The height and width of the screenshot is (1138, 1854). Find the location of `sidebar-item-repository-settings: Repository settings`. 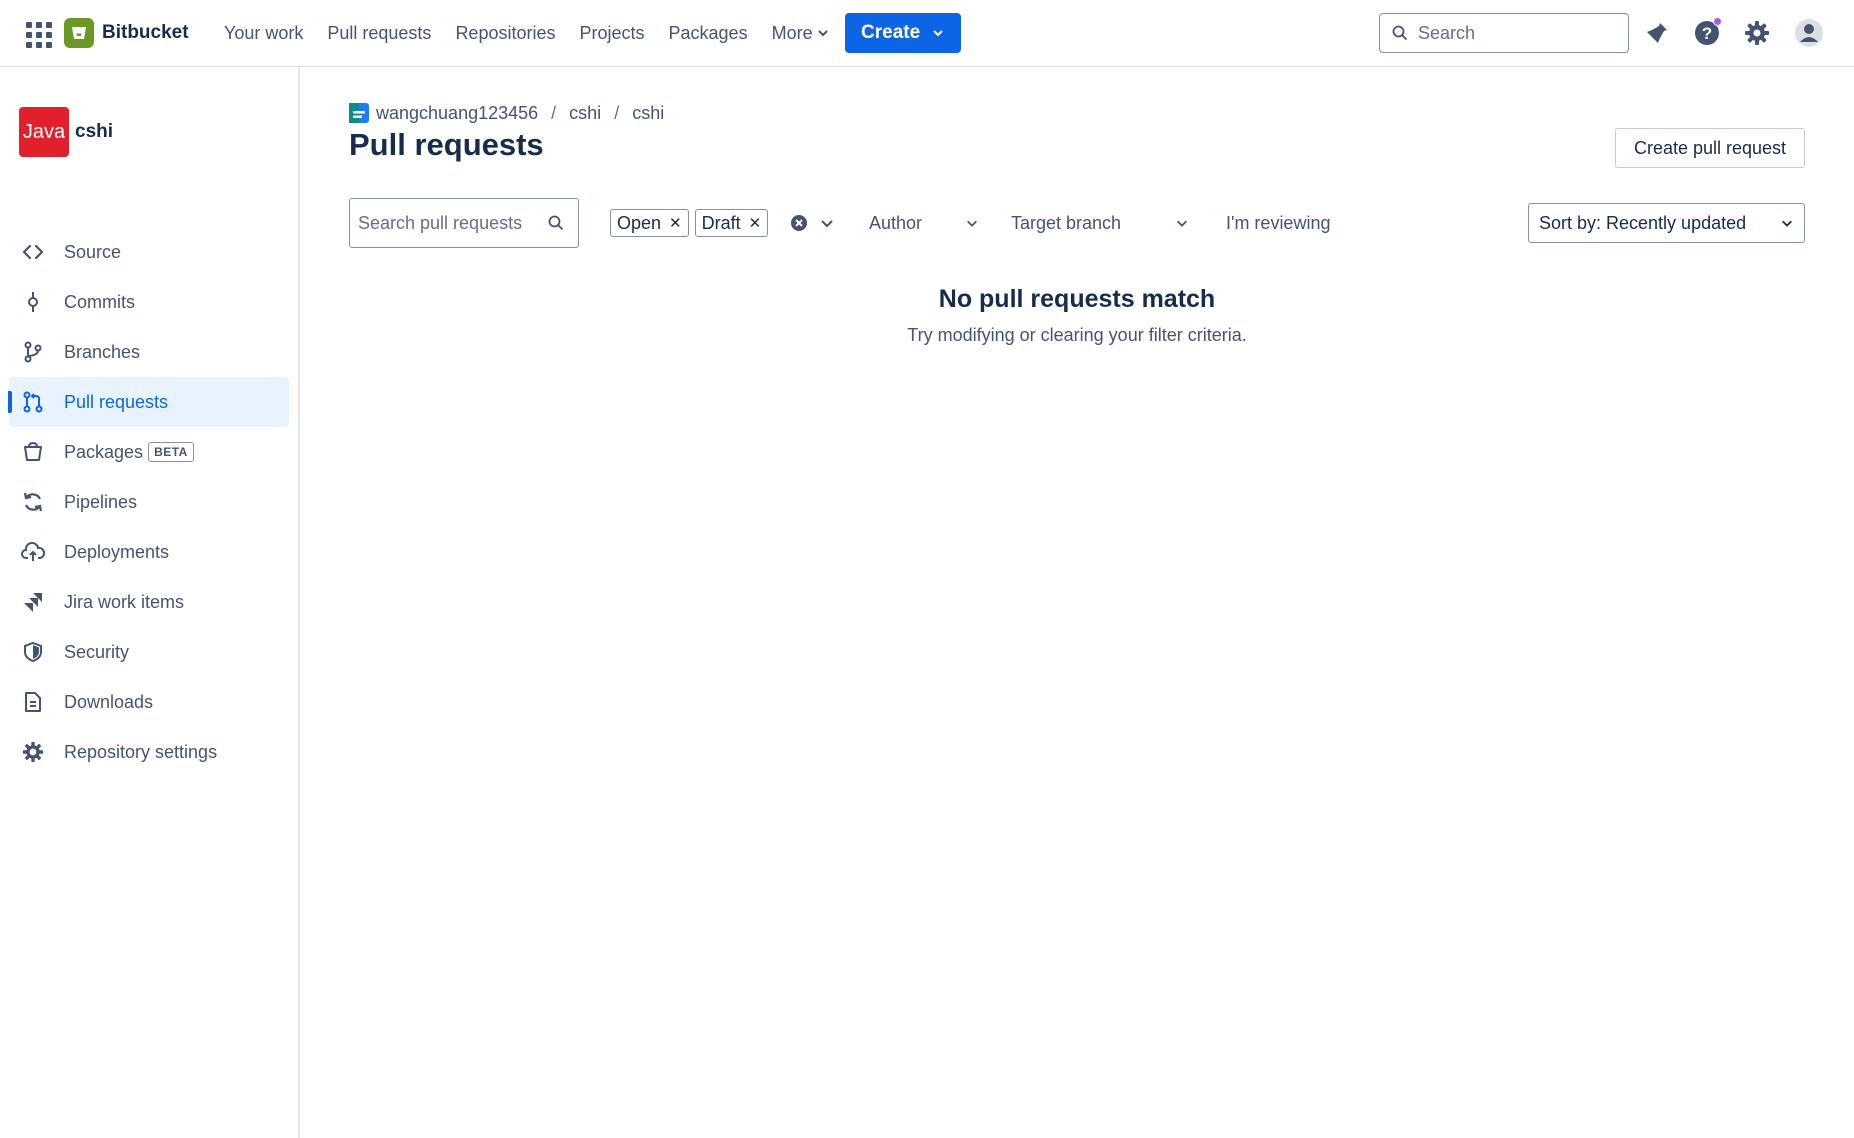

sidebar-item-repository-settings: Repository settings is located at coordinates (149, 752).